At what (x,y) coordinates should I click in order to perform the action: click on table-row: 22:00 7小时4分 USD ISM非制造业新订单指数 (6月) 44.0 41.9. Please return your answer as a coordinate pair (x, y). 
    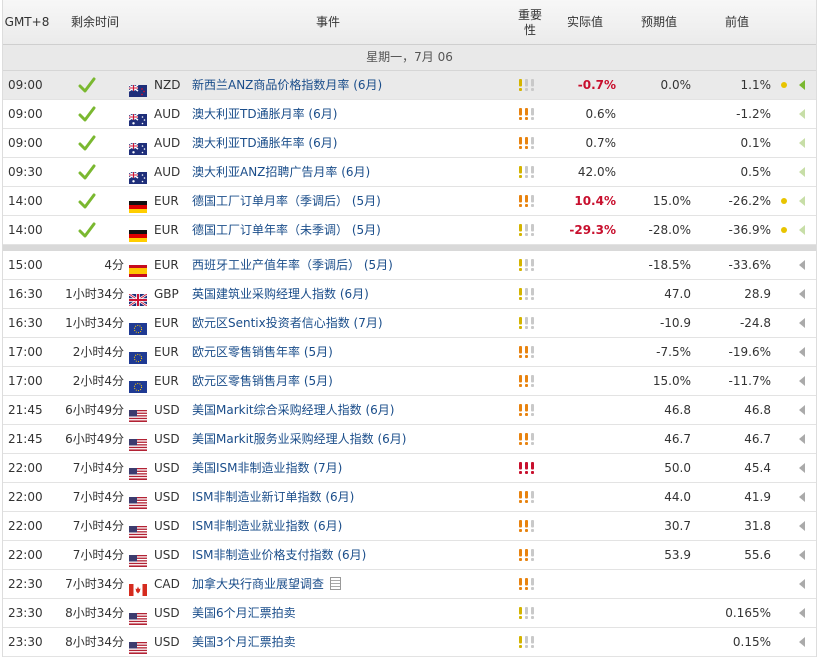
    Looking at the image, I should click on (409, 497).